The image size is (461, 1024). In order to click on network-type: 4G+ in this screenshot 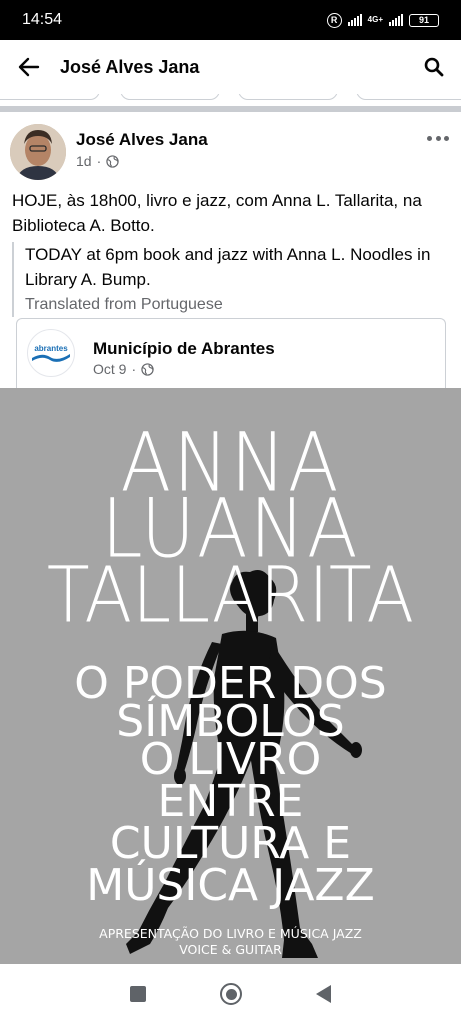, I will do `click(375, 19)`.